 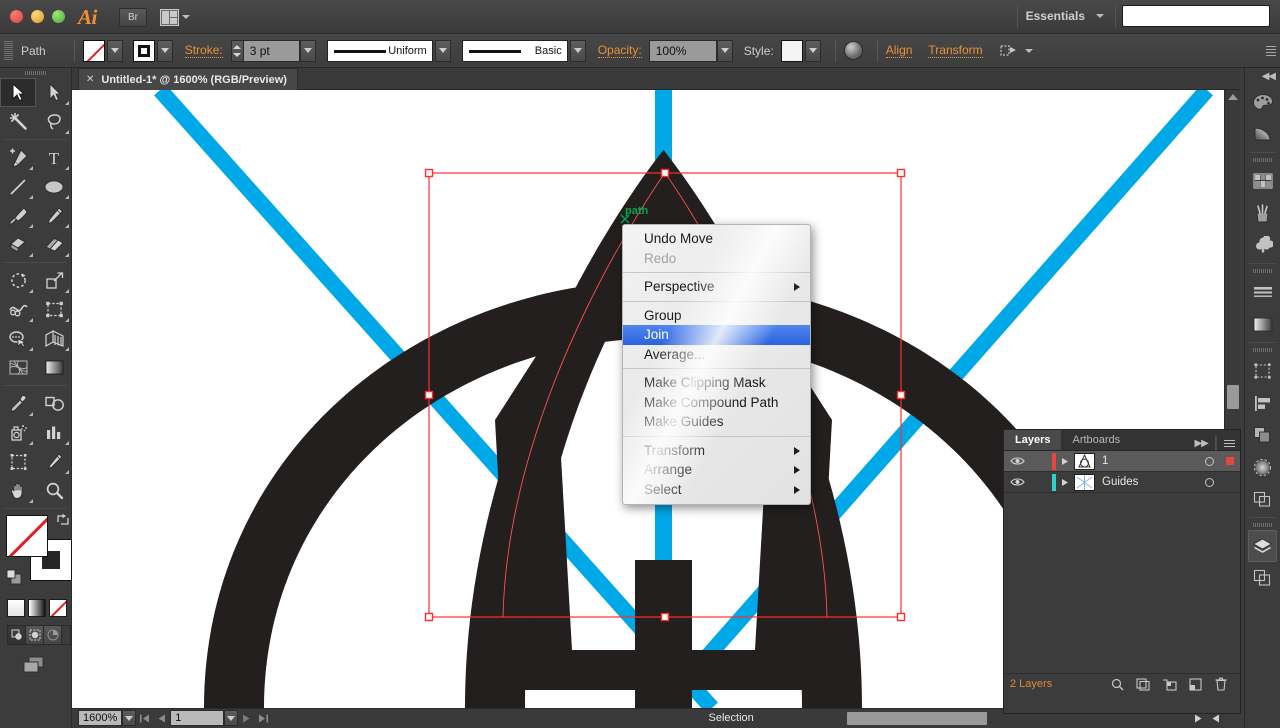 I want to click on document-setup-icon, so click(x=1009, y=51).